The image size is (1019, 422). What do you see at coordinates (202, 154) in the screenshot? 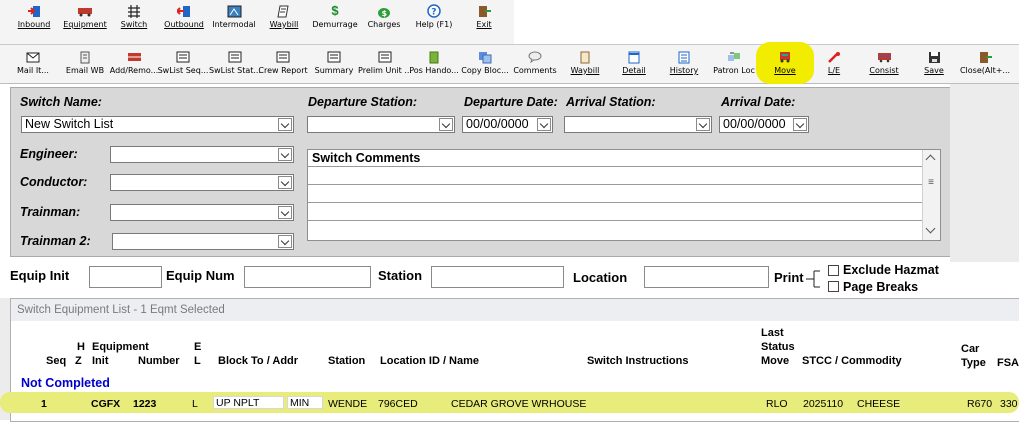
I see `engineer-select` at bounding box center [202, 154].